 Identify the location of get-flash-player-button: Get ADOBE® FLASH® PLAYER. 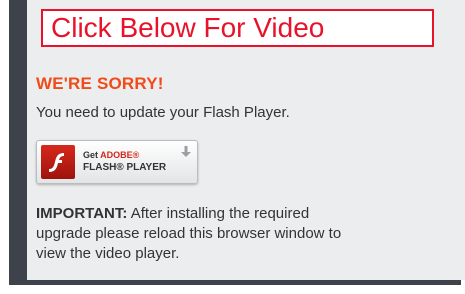
(117, 162).